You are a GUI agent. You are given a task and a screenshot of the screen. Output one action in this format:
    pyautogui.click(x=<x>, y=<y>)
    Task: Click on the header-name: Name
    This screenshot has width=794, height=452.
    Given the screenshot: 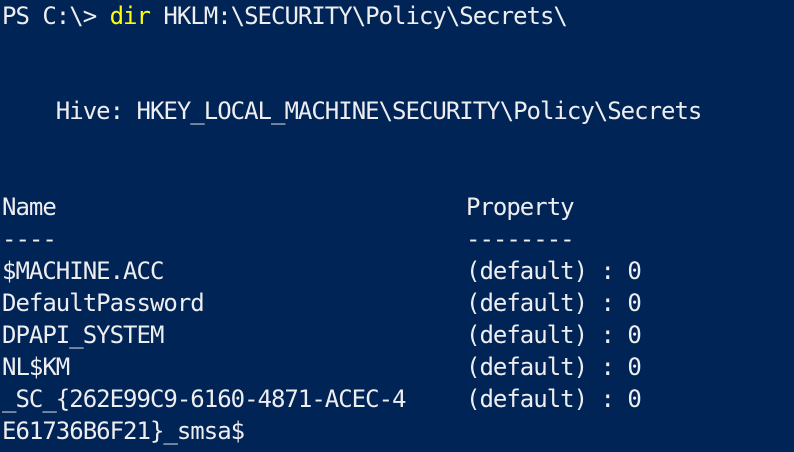 What is the action you would take?
    pyautogui.click(x=29, y=207)
    